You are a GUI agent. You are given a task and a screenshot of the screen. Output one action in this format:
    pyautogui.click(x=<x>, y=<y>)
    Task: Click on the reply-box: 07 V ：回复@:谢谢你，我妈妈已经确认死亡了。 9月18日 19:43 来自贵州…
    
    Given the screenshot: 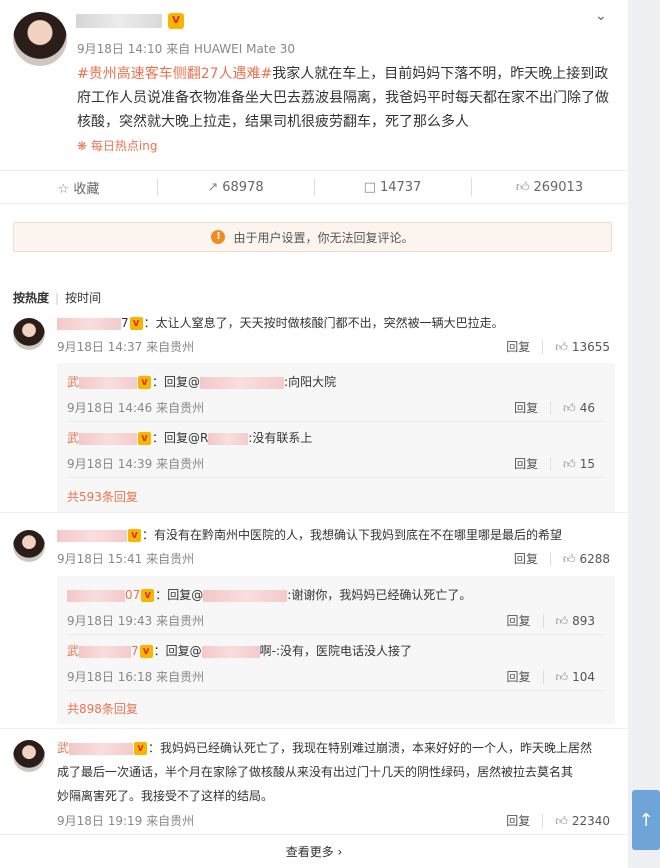 What is the action you would take?
    pyautogui.click(x=336, y=650)
    